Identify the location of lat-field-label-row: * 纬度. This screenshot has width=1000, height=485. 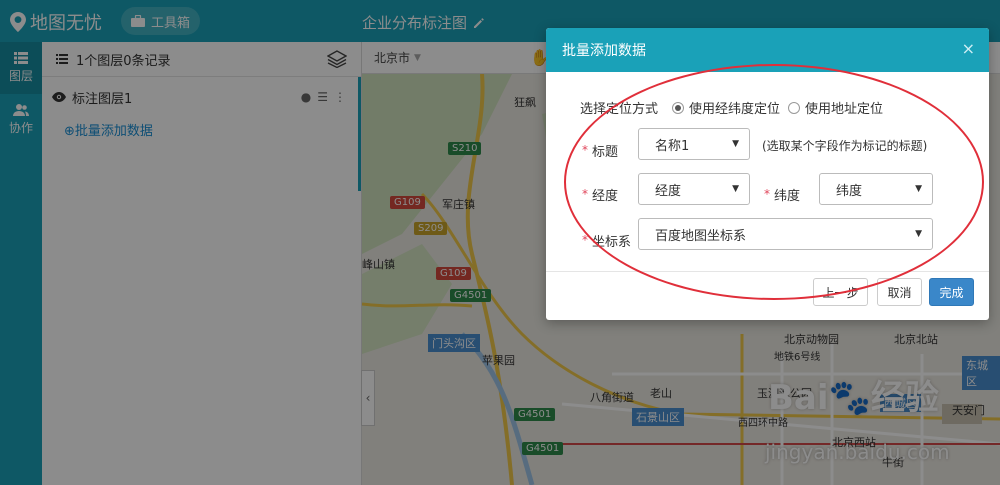
(782, 194).